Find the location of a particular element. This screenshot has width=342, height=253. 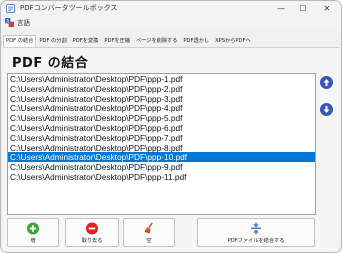

merge-pdf-button: PDFファイルを結合する is located at coordinates (256, 232).